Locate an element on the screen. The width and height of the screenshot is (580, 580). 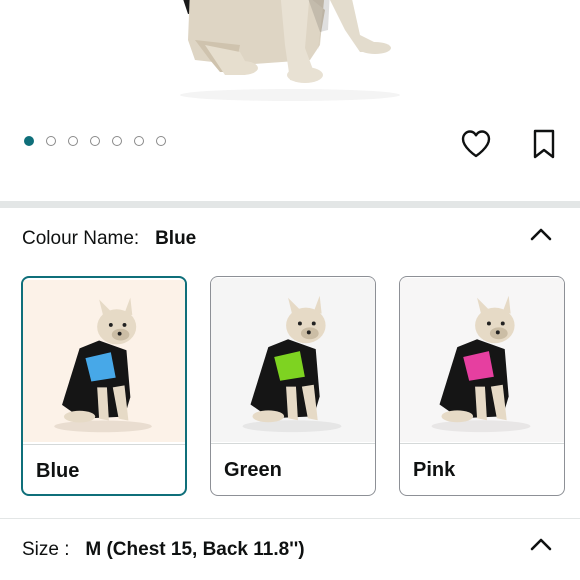
wishlist-button is located at coordinates (476, 144).